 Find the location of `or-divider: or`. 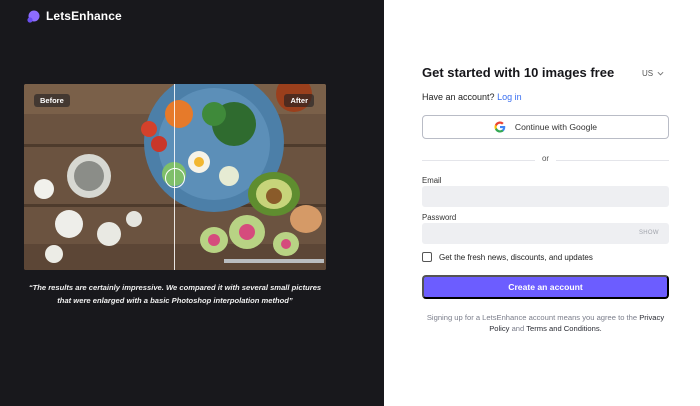

or-divider: or is located at coordinates (545, 160).